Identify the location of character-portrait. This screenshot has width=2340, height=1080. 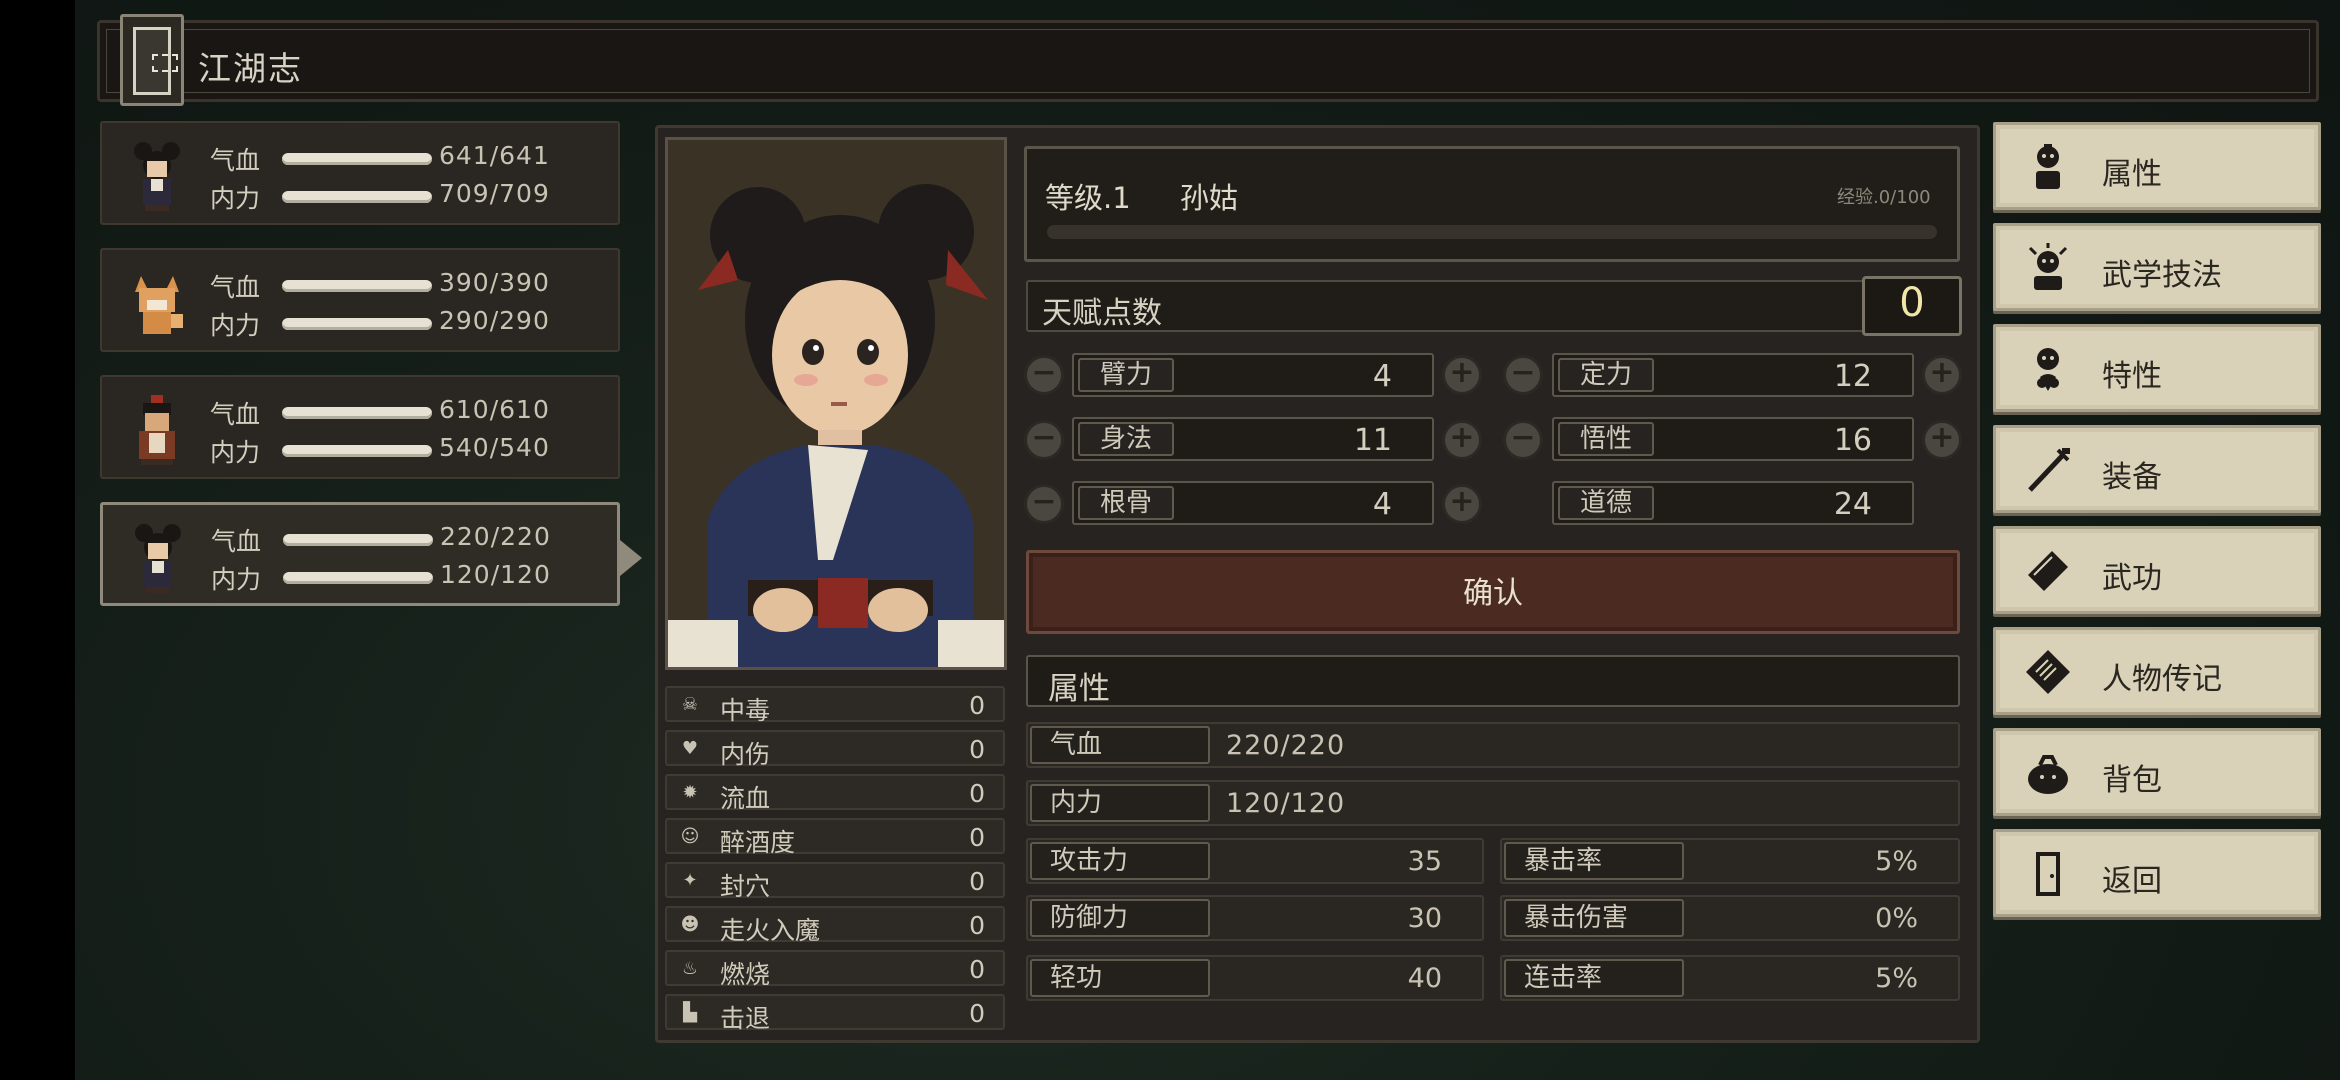
(836, 403).